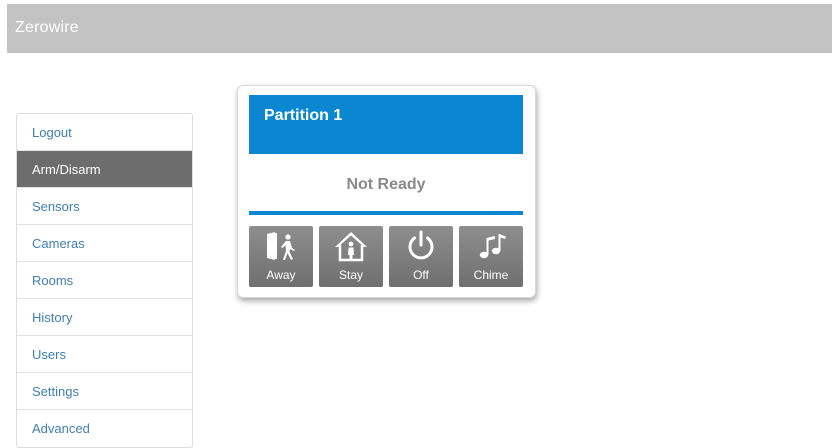 This screenshot has height=448, width=832. I want to click on arm-button-row: Away Stay Off Chime, so click(386, 256).